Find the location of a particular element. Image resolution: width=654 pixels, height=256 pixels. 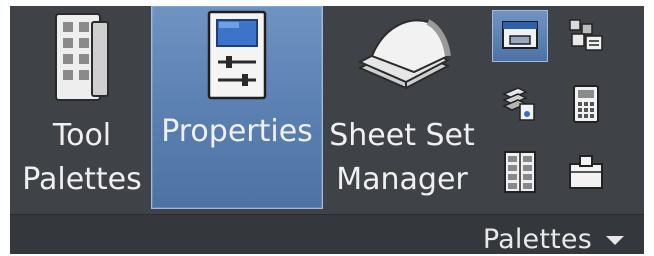

design-center-button is located at coordinates (520, 36).